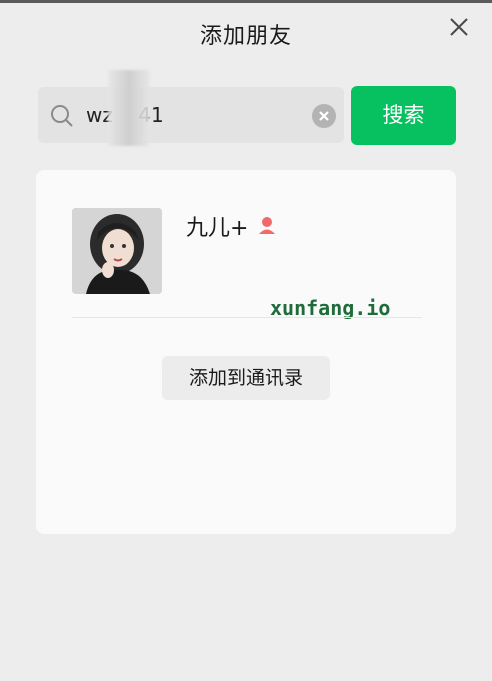 This screenshot has width=492, height=681. I want to click on dialog-title: 添加朋友, so click(245, 36).